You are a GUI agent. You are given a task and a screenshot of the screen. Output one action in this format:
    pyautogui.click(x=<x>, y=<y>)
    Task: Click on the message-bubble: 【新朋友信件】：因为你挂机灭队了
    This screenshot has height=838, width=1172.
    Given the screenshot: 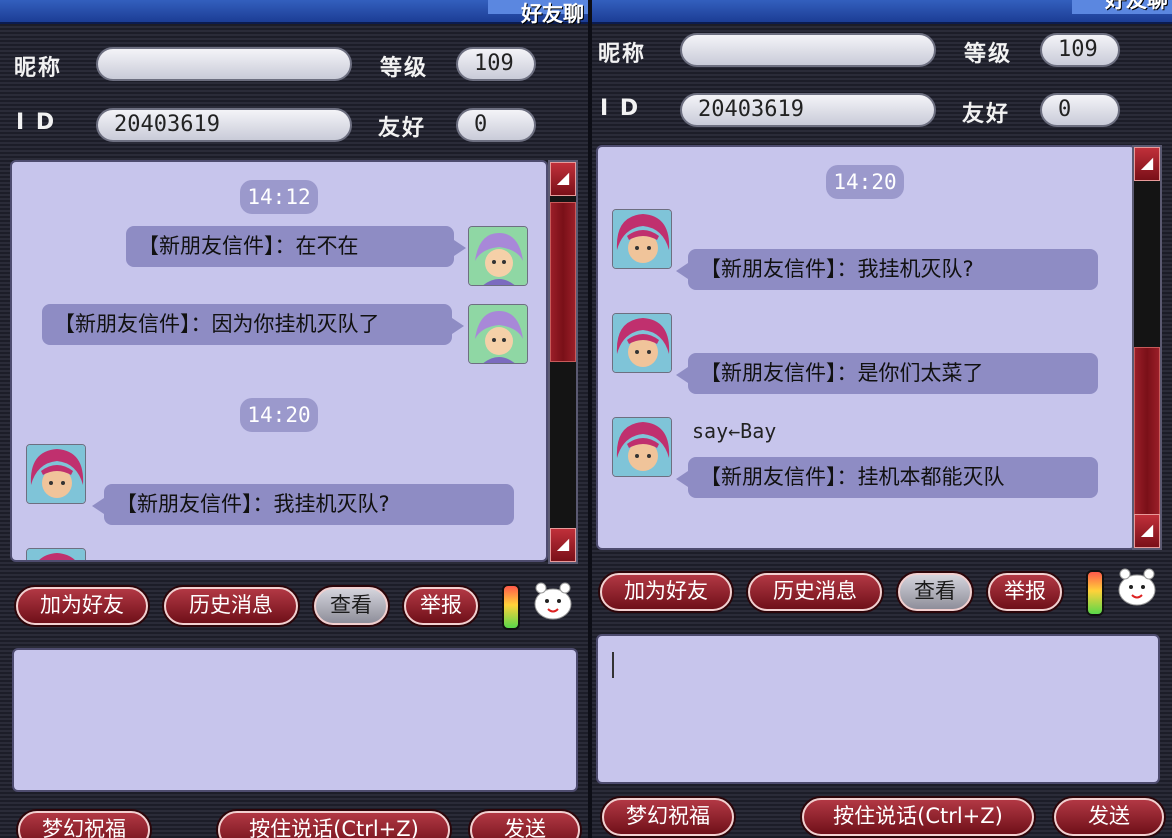 What is the action you would take?
    pyautogui.click(x=253, y=324)
    